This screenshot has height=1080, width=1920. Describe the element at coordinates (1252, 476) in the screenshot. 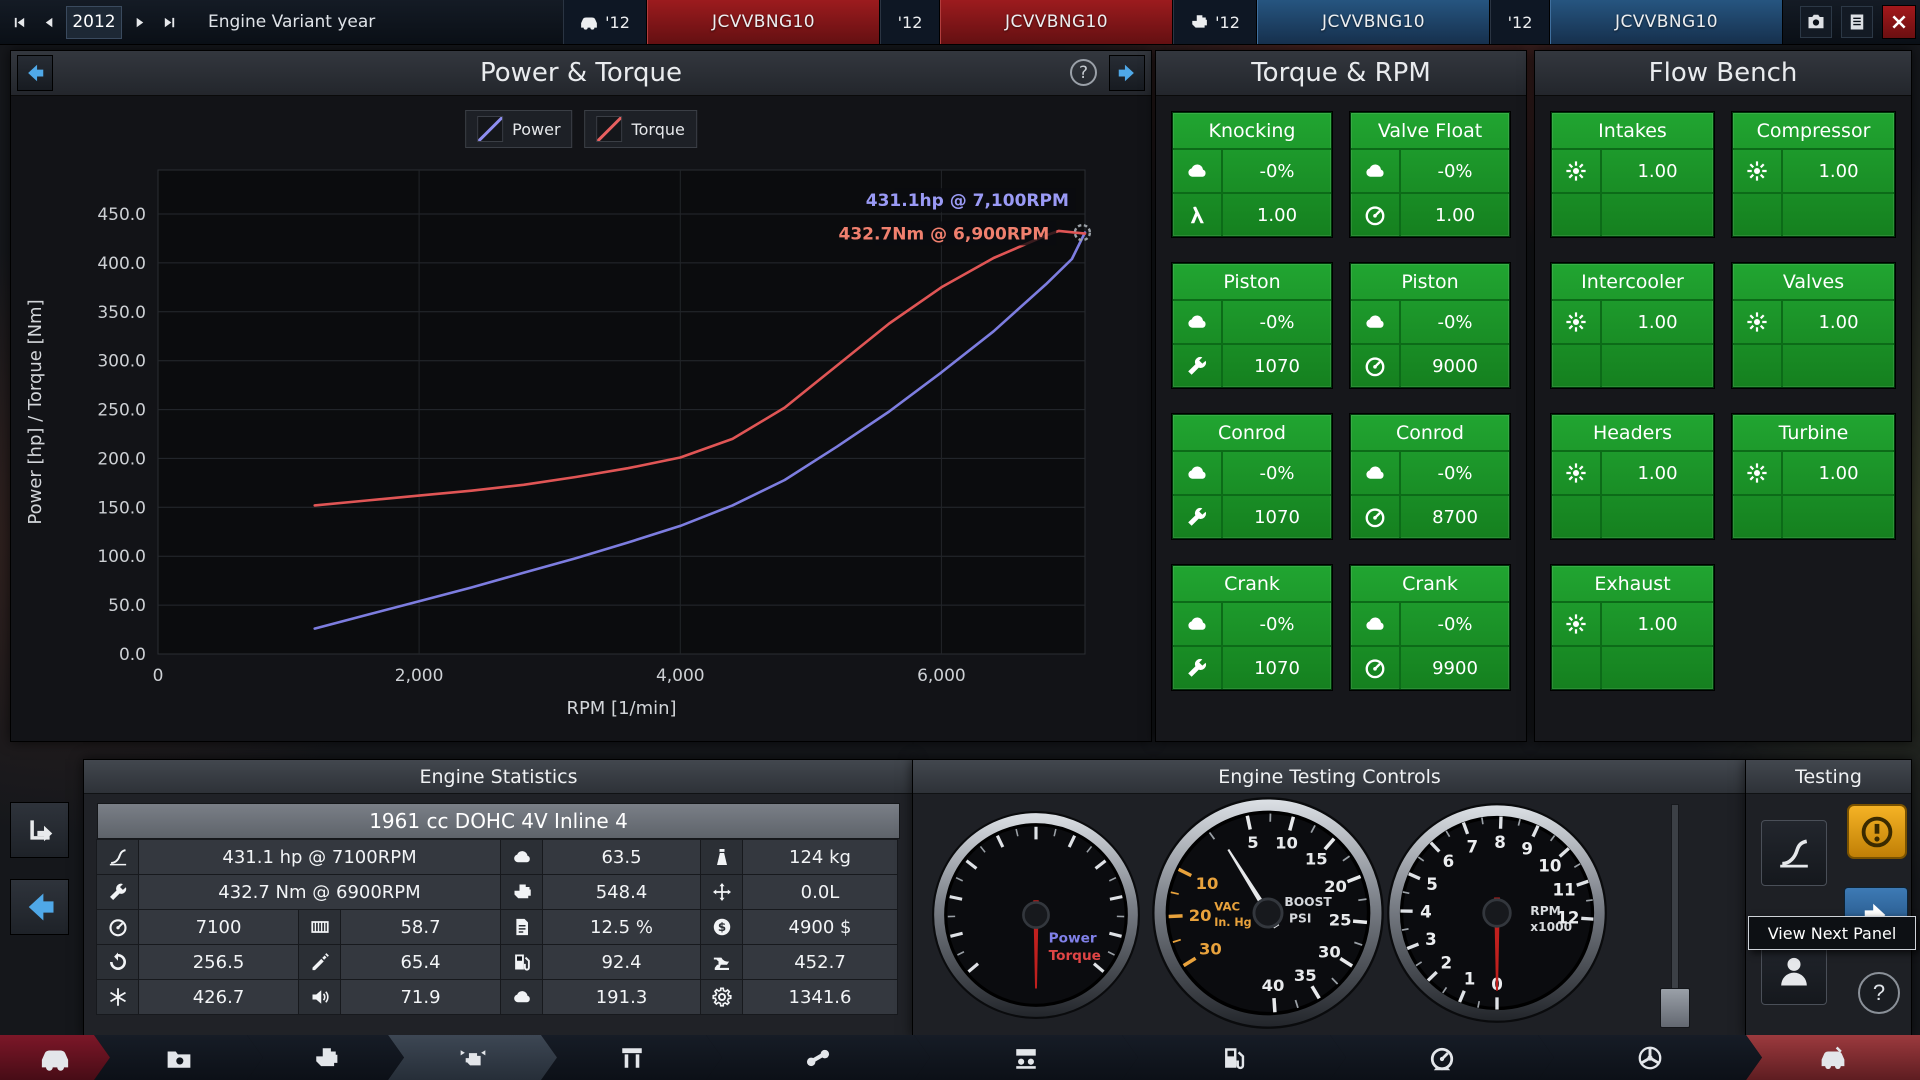

I see `tr-card-conrod-4: Conrod -0% 1070` at that location.